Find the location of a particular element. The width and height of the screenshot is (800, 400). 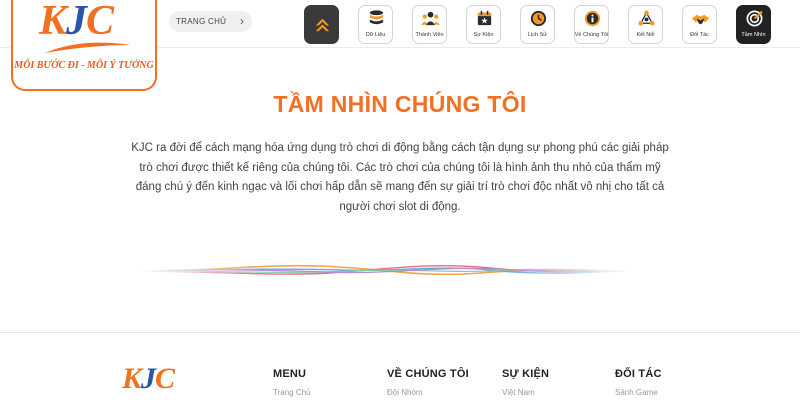

footer-logo: KJC is located at coordinates (148, 379).